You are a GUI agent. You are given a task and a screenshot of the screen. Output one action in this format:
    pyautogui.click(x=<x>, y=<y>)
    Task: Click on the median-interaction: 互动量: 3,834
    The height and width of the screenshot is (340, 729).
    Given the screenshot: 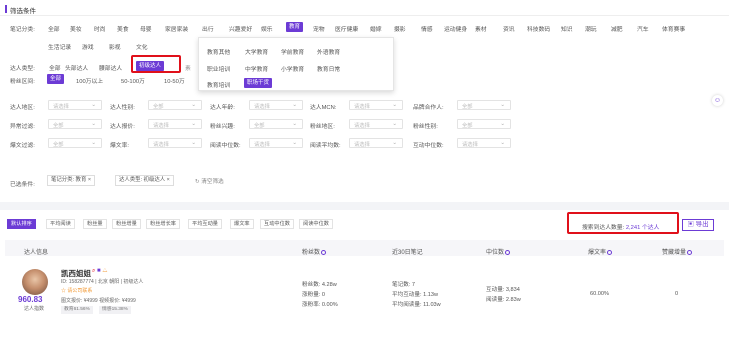 What is the action you would take?
    pyautogui.click(x=503, y=290)
    